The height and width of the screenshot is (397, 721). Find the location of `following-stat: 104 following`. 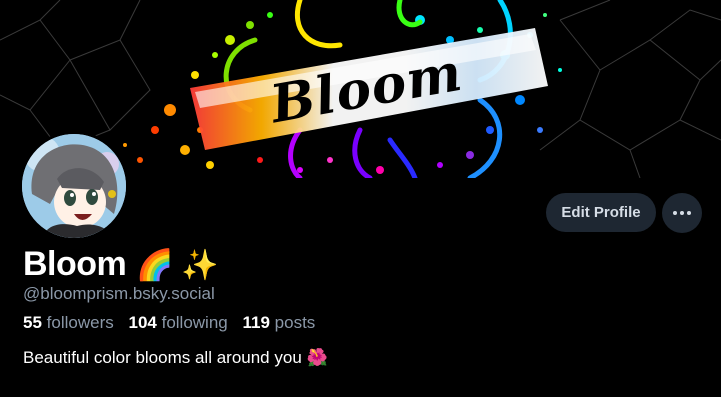

following-stat: 104 following is located at coordinates (182, 322).